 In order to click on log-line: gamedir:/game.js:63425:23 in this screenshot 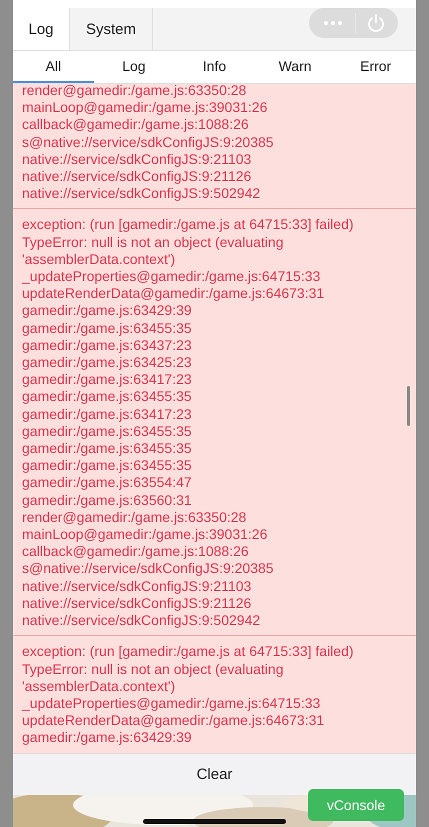, I will do `click(107, 363)`.